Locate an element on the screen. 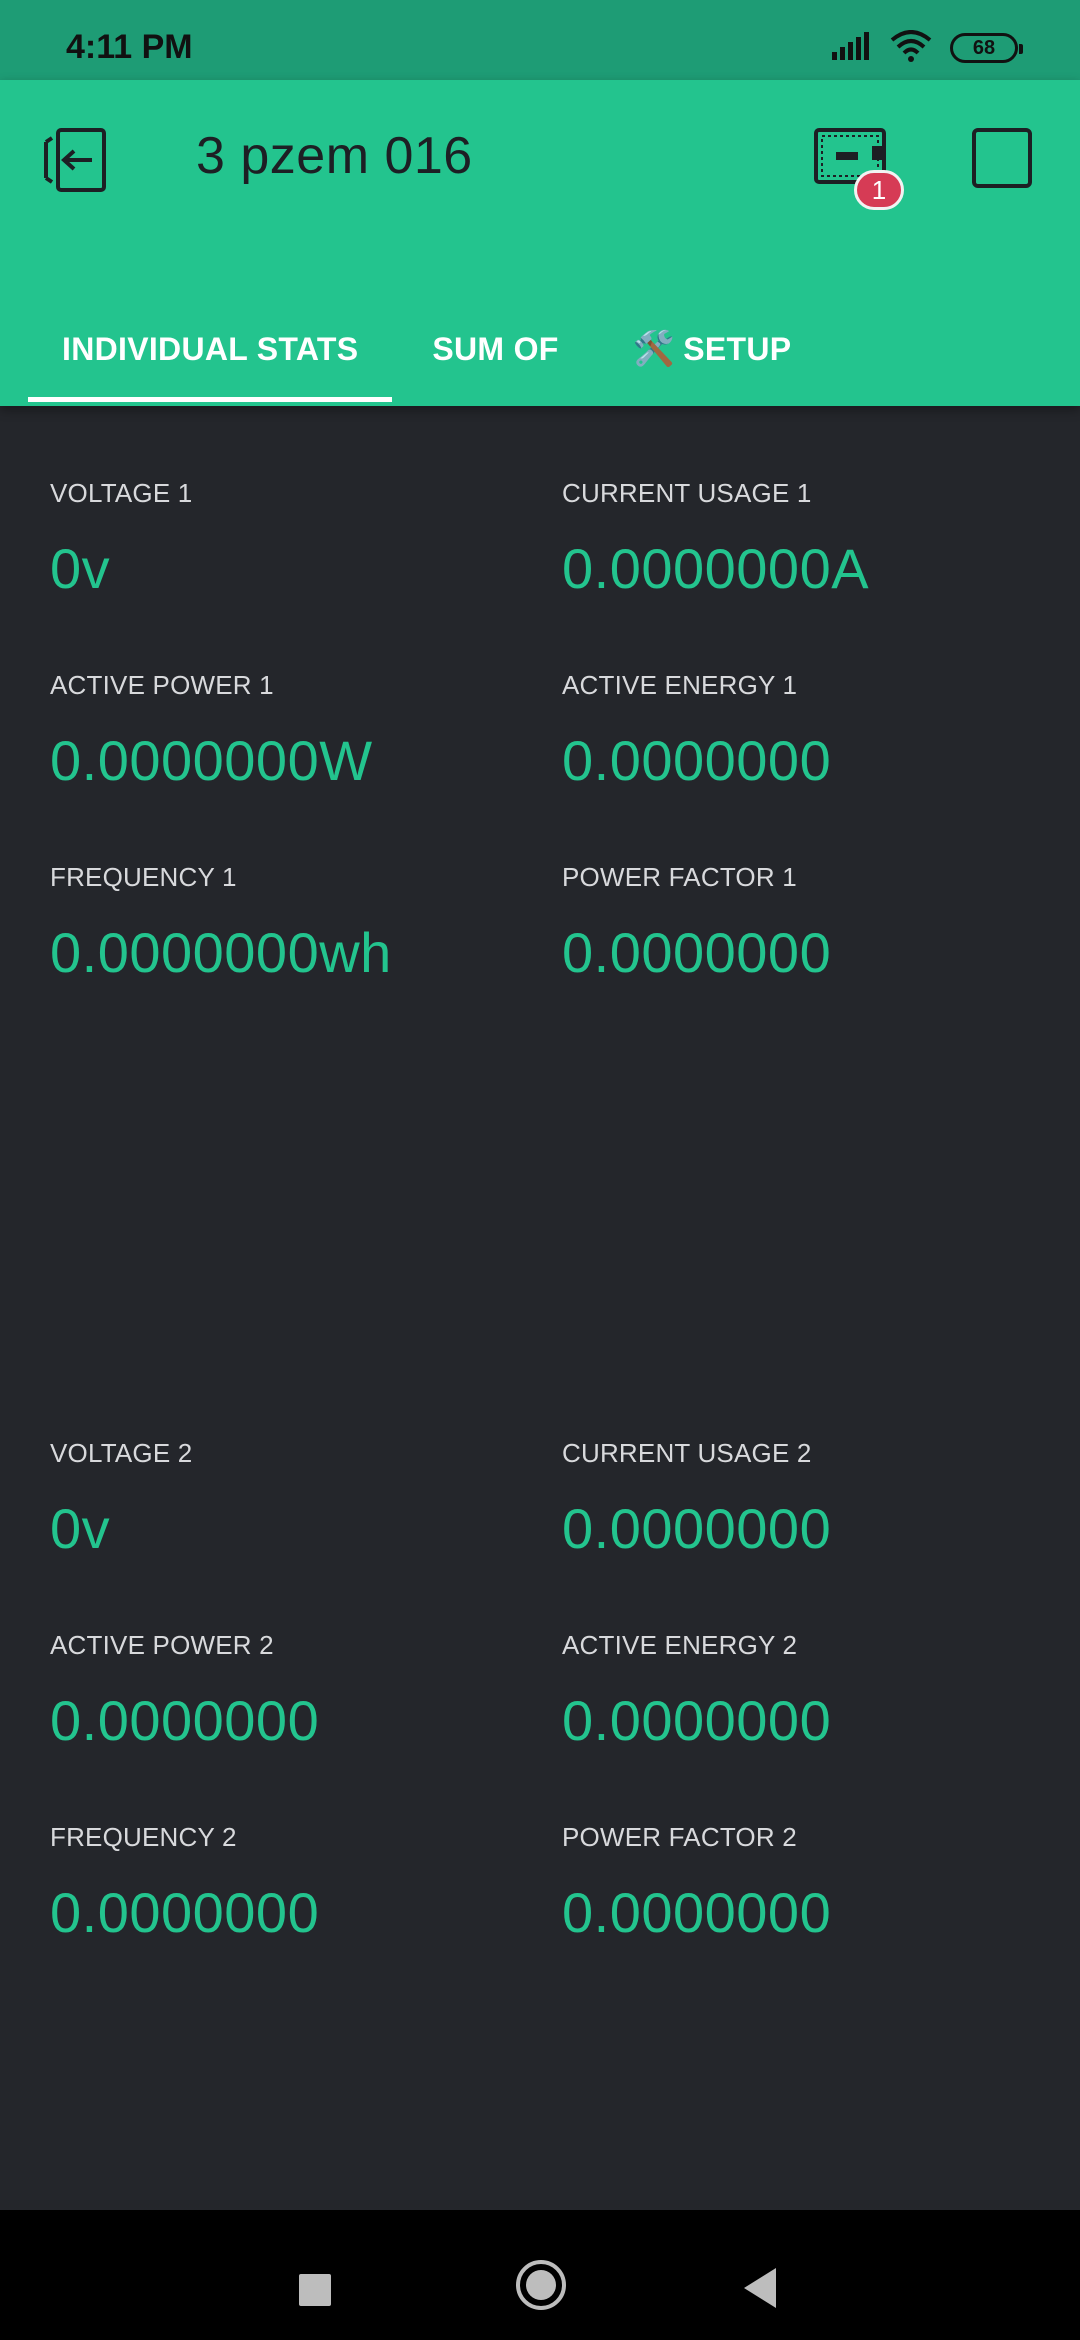  back-icon is located at coordinates (760, 2288).